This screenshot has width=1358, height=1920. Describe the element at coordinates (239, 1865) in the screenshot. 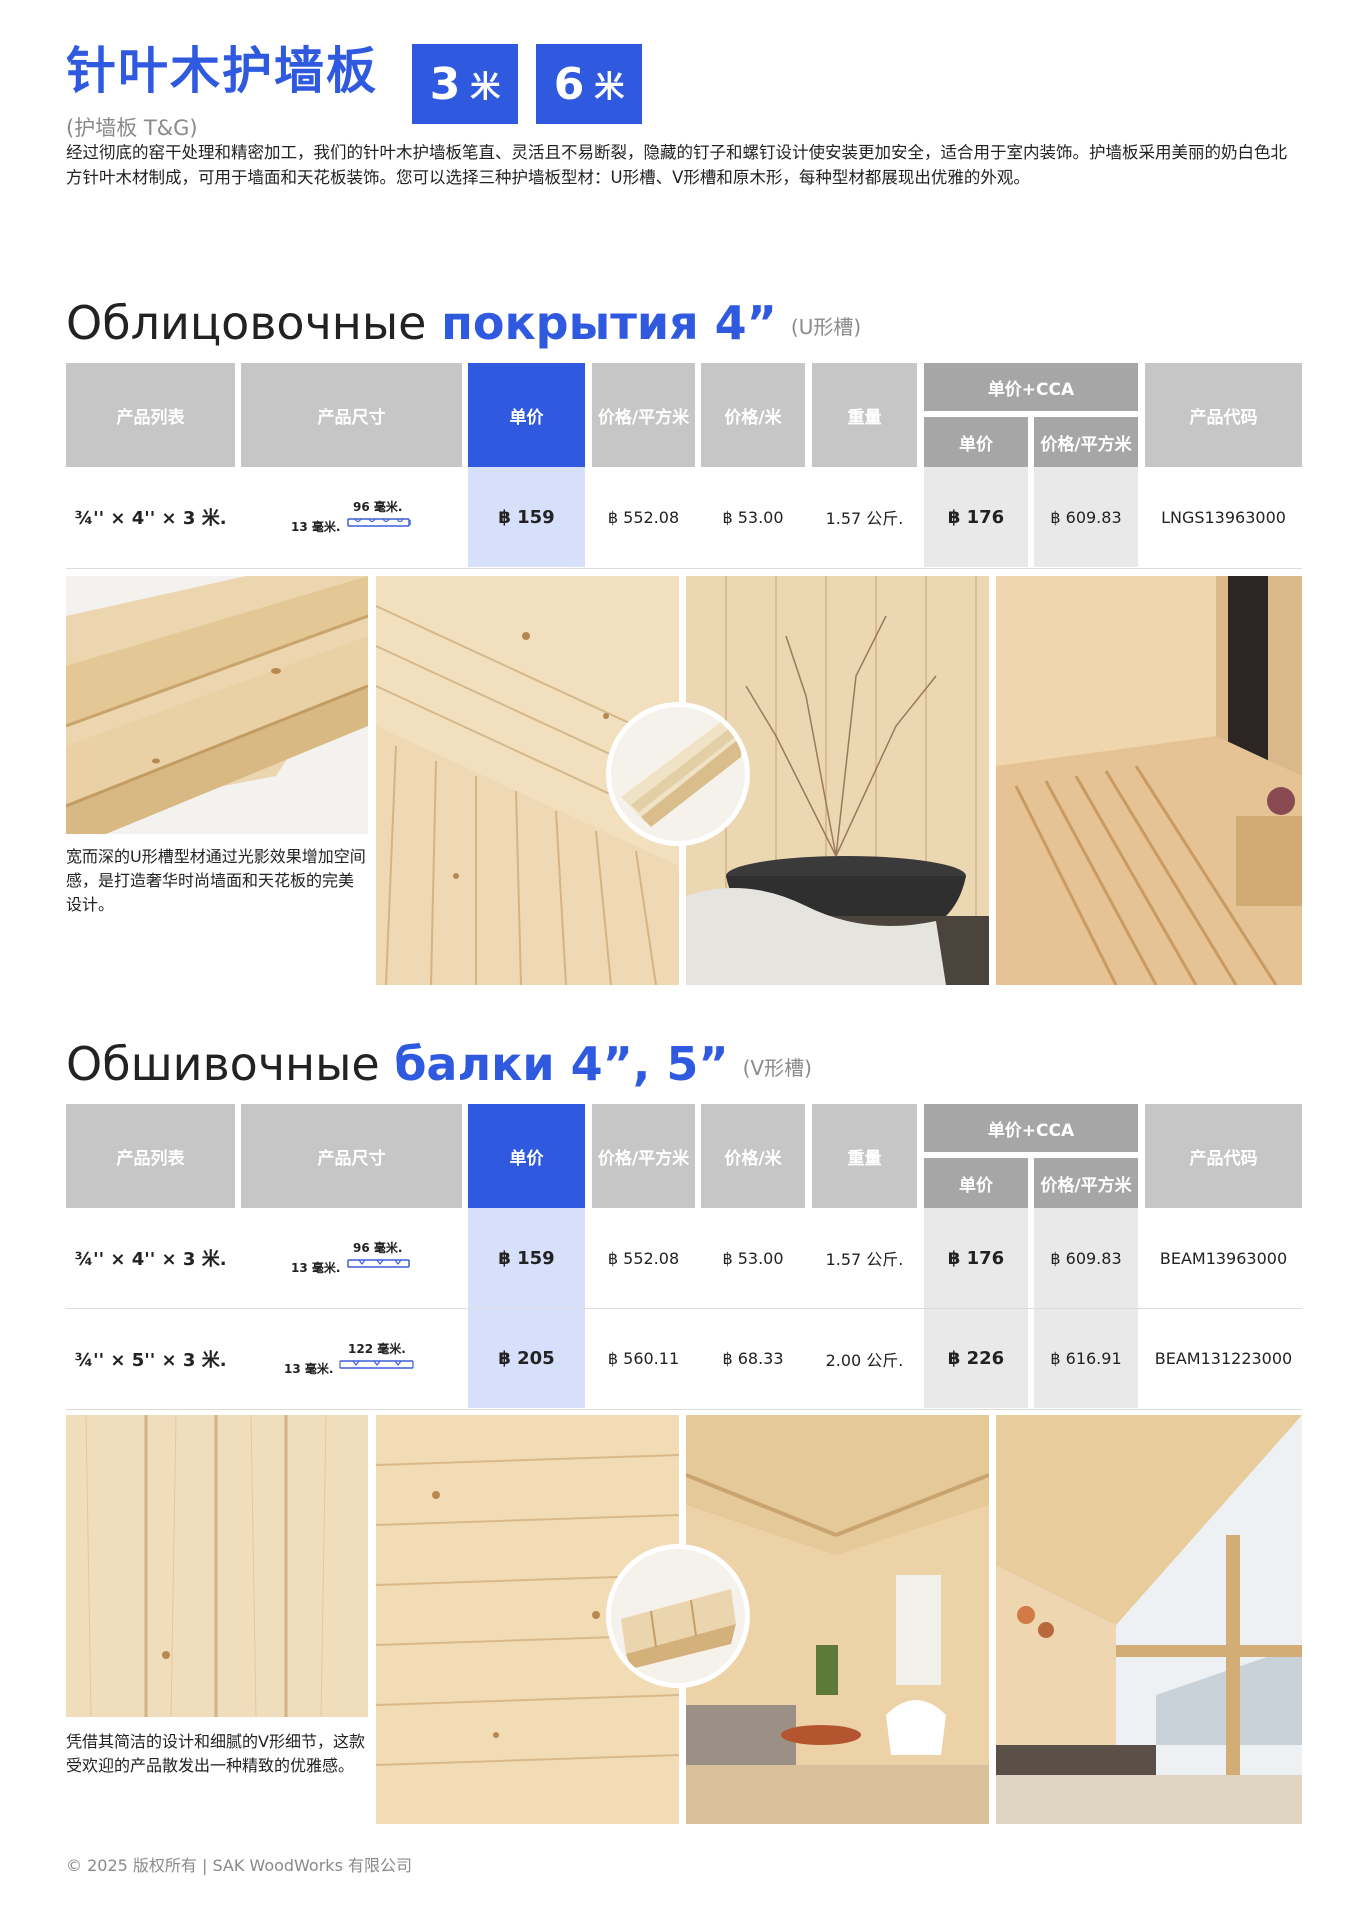

I see `footer-copyright: © 2025 版权所有 | SAK WoodWorks 有限公司` at that location.